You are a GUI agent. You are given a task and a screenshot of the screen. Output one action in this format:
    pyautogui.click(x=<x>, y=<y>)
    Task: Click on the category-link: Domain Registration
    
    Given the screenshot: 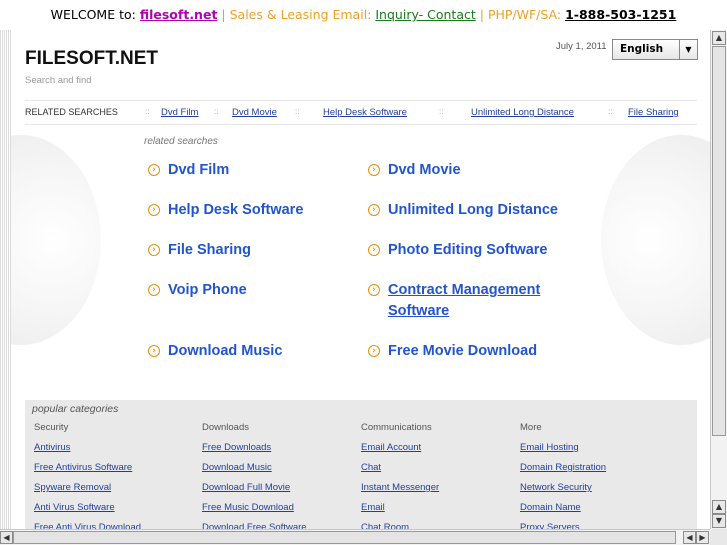 What is the action you would take?
    pyautogui.click(x=563, y=471)
    